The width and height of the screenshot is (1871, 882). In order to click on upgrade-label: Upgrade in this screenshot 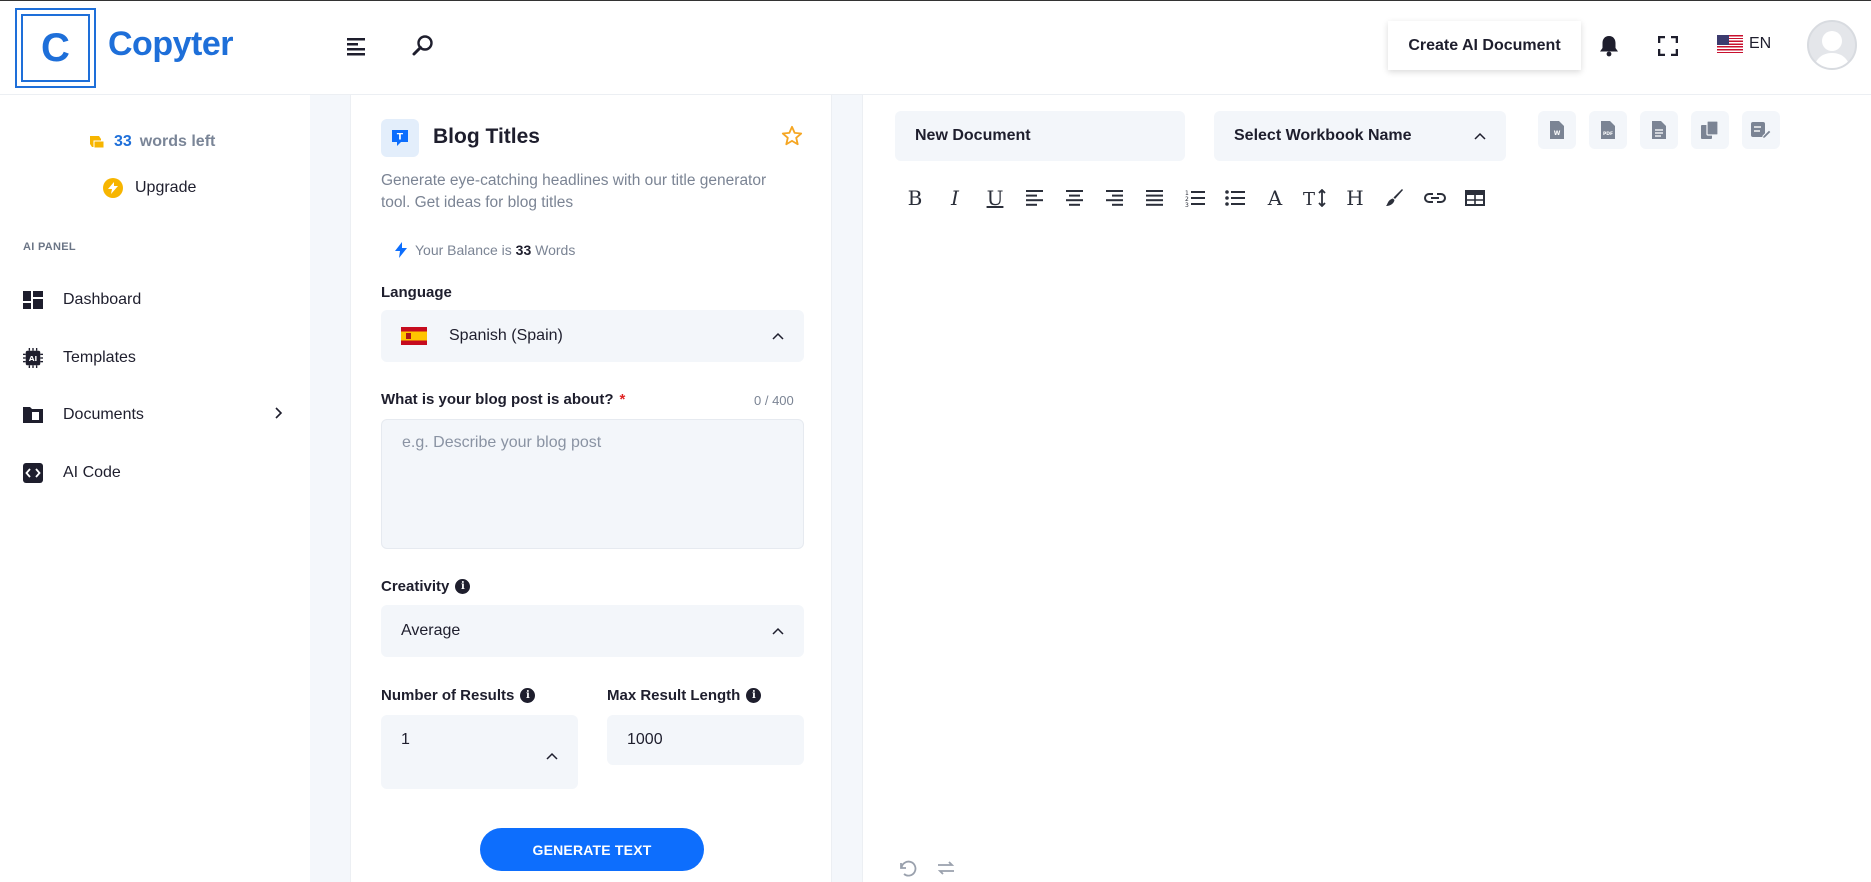, I will do `click(166, 187)`.